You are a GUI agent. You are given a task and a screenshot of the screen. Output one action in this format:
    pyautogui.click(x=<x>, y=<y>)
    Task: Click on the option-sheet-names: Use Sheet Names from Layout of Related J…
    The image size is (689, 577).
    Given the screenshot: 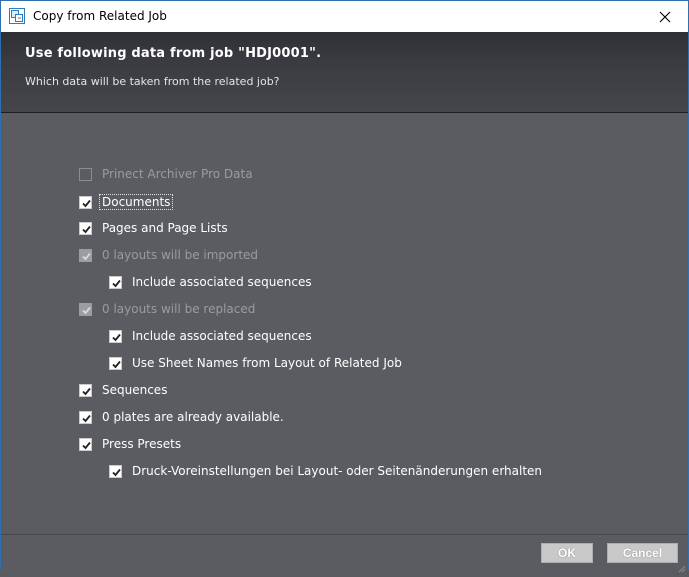 What is the action you would take?
    pyautogui.click(x=255, y=363)
    